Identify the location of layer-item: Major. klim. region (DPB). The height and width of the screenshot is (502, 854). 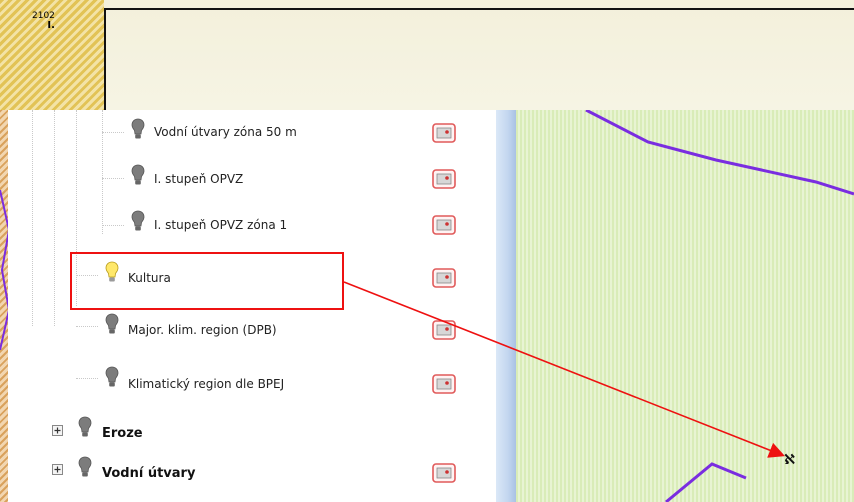
(252, 330).